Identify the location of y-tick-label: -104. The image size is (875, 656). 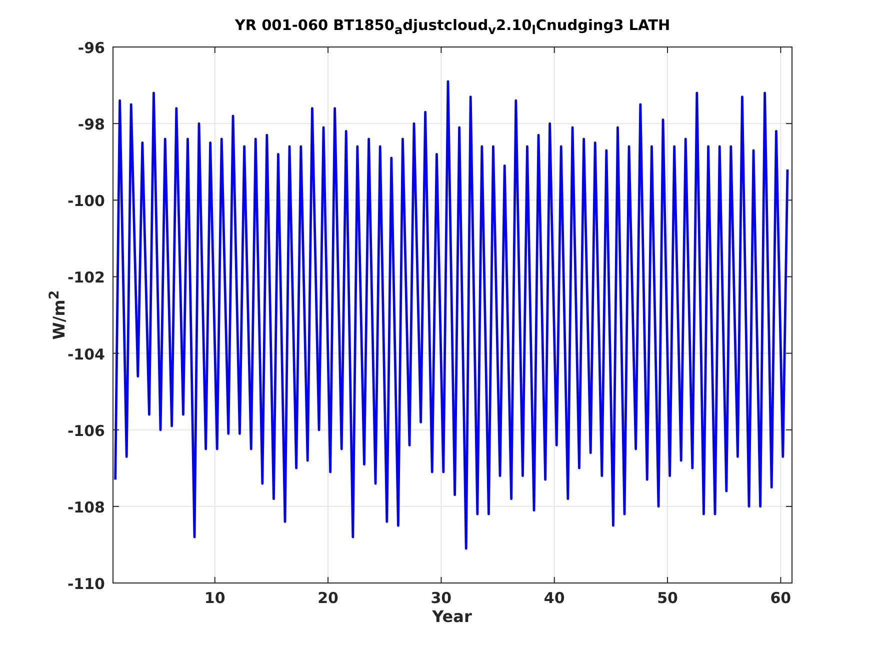
(86, 354).